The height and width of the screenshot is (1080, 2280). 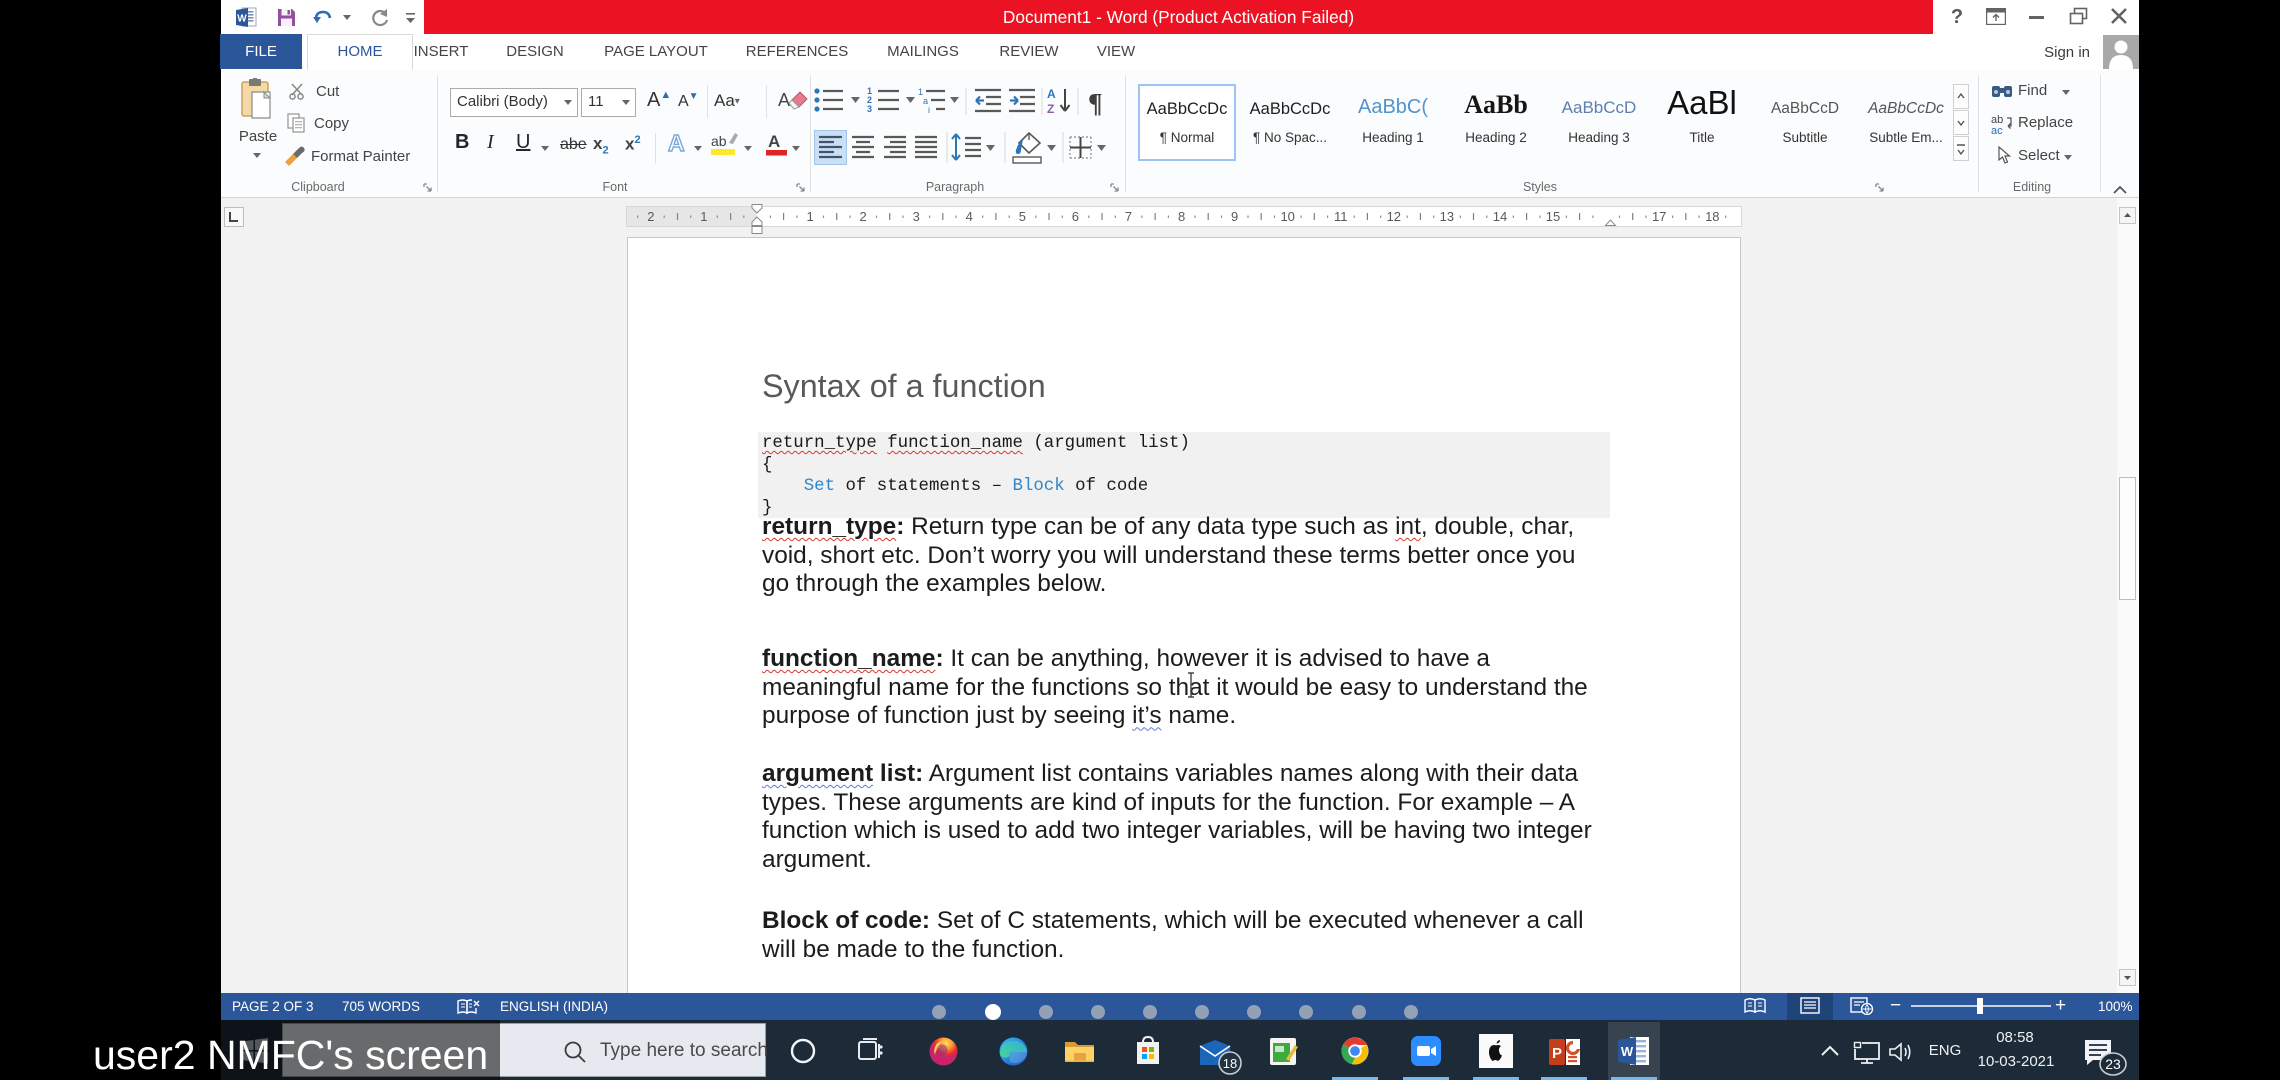 What do you see at coordinates (1627, 1051) in the screenshot?
I see `svg-text: W` at bounding box center [1627, 1051].